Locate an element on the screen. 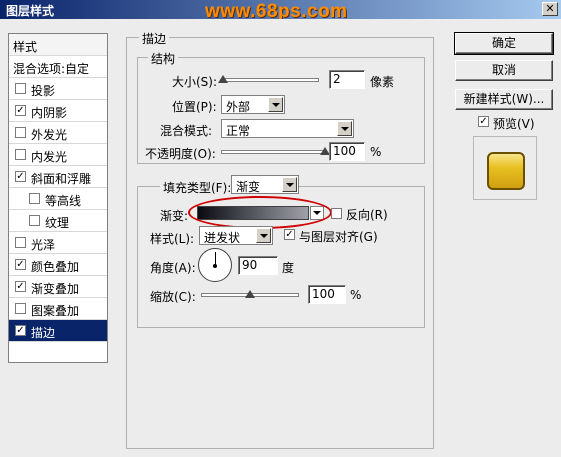 The width and height of the screenshot is (561, 457). style-item: ✓ 斜面和浮雕 is located at coordinates (58, 177).